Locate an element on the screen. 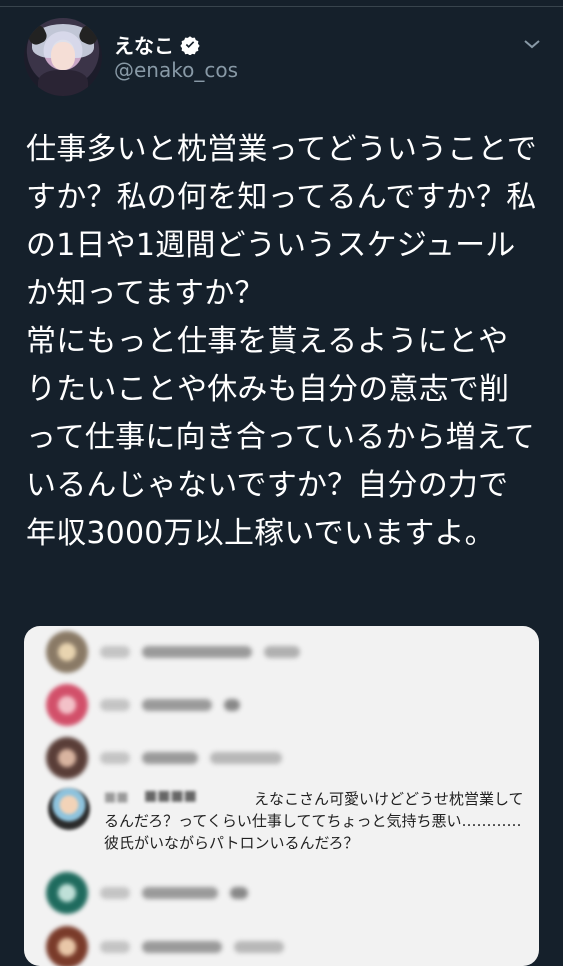  avatar-face is located at coordinates (63, 56).